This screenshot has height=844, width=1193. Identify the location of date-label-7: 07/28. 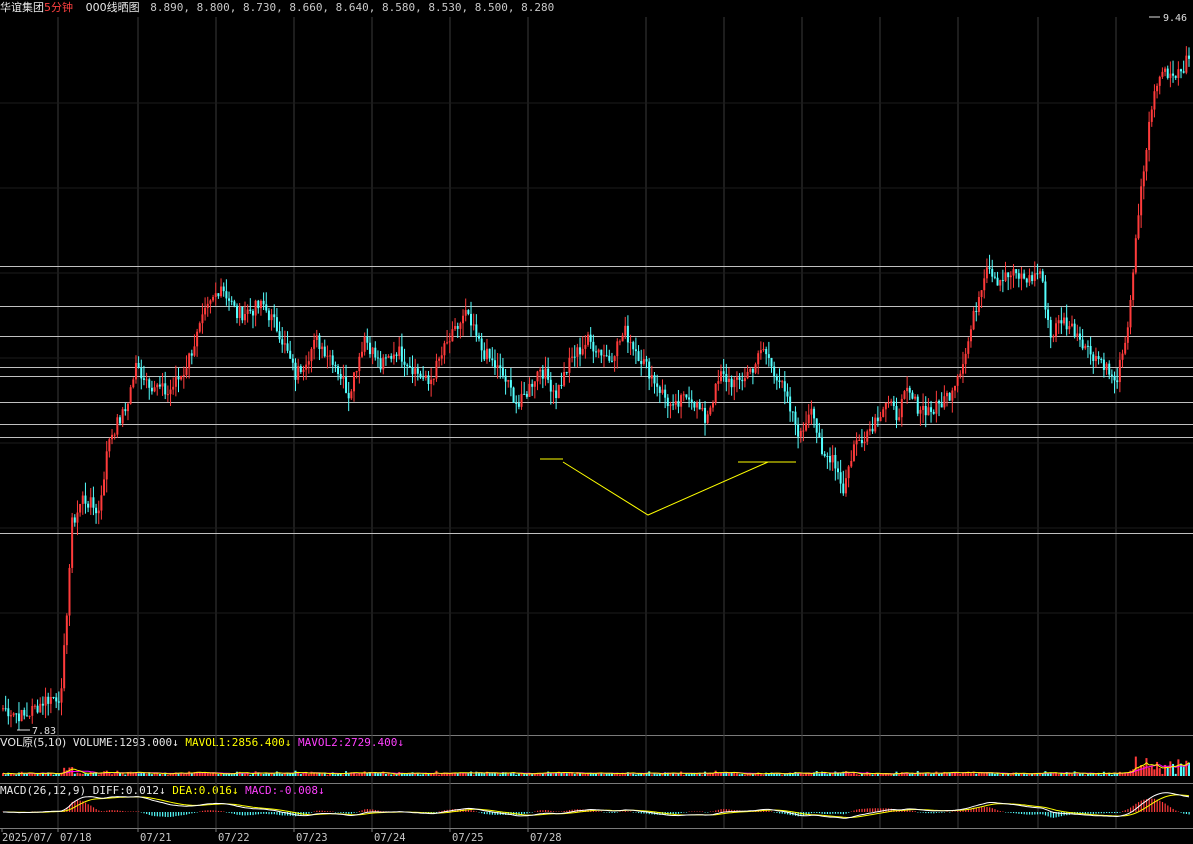
(546, 838).